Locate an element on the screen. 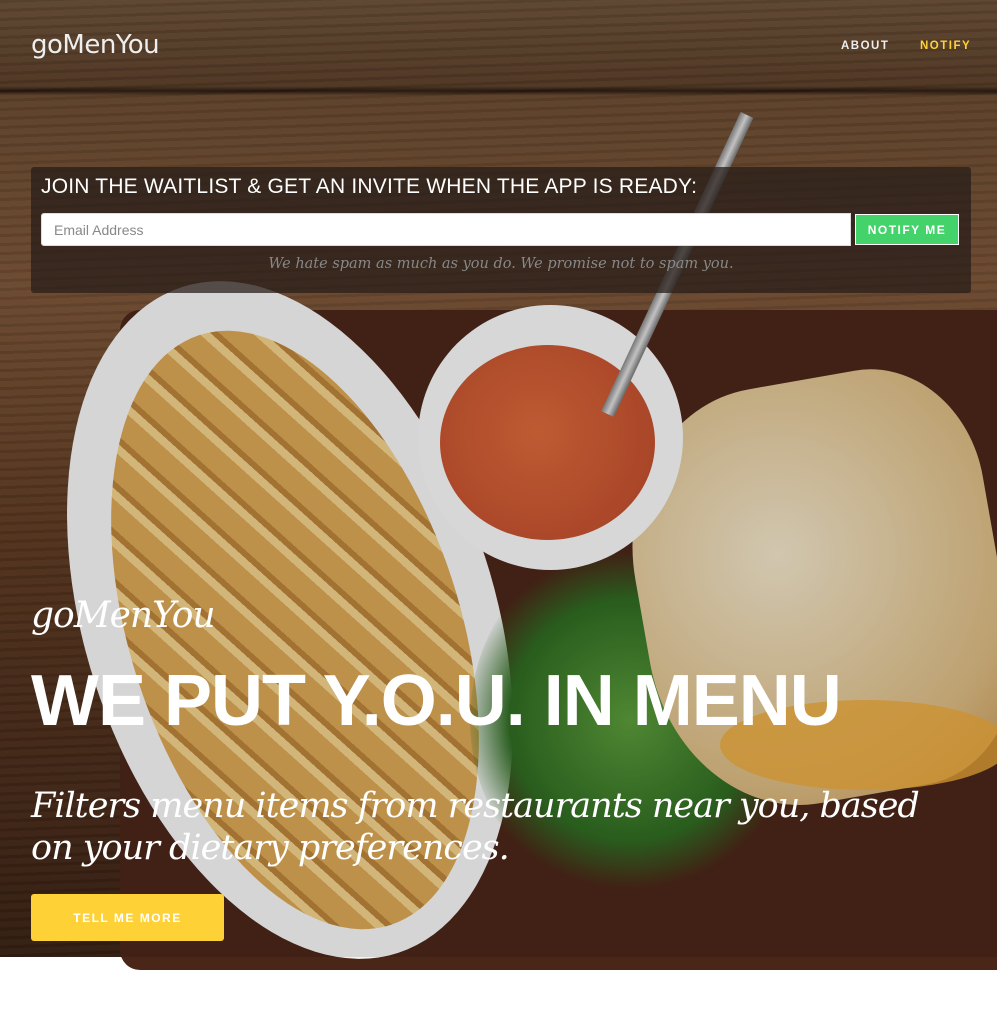 Image resolution: width=997 pixels, height=1016 pixels. nav-link-about: ABOUT is located at coordinates (865, 46).